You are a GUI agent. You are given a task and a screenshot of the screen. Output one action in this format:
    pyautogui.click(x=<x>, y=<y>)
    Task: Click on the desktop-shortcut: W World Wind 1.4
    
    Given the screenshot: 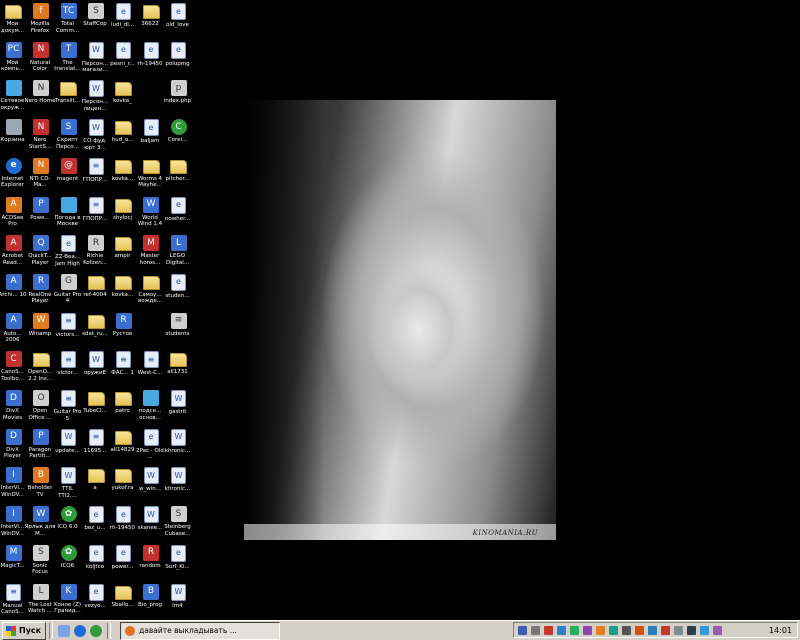 What is the action you would take?
    pyautogui.click(x=151, y=214)
    